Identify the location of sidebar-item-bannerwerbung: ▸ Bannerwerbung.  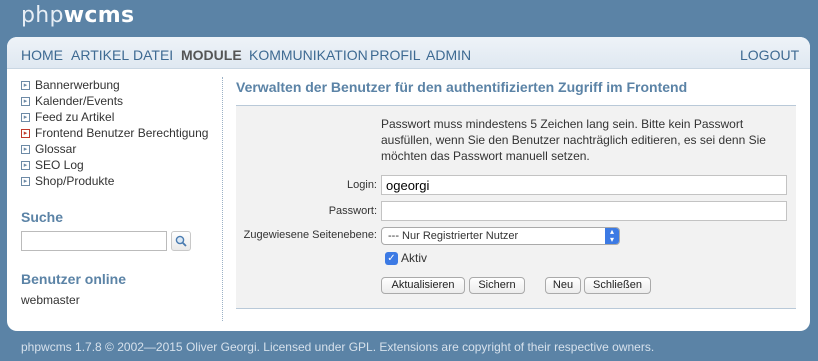
(121, 85).